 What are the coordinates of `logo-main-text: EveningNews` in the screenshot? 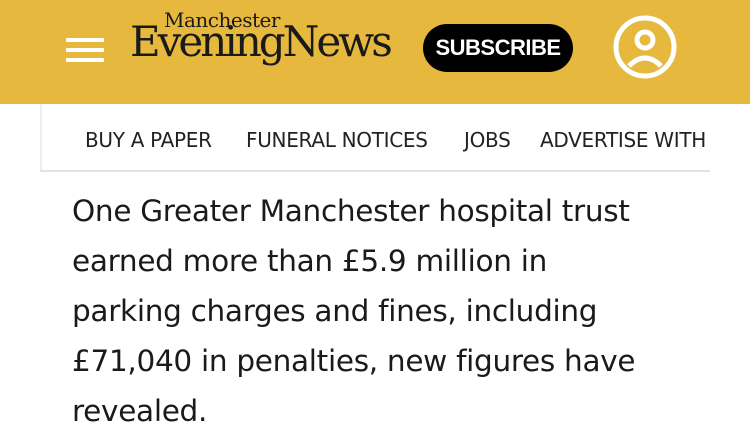 It's located at (261, 41).